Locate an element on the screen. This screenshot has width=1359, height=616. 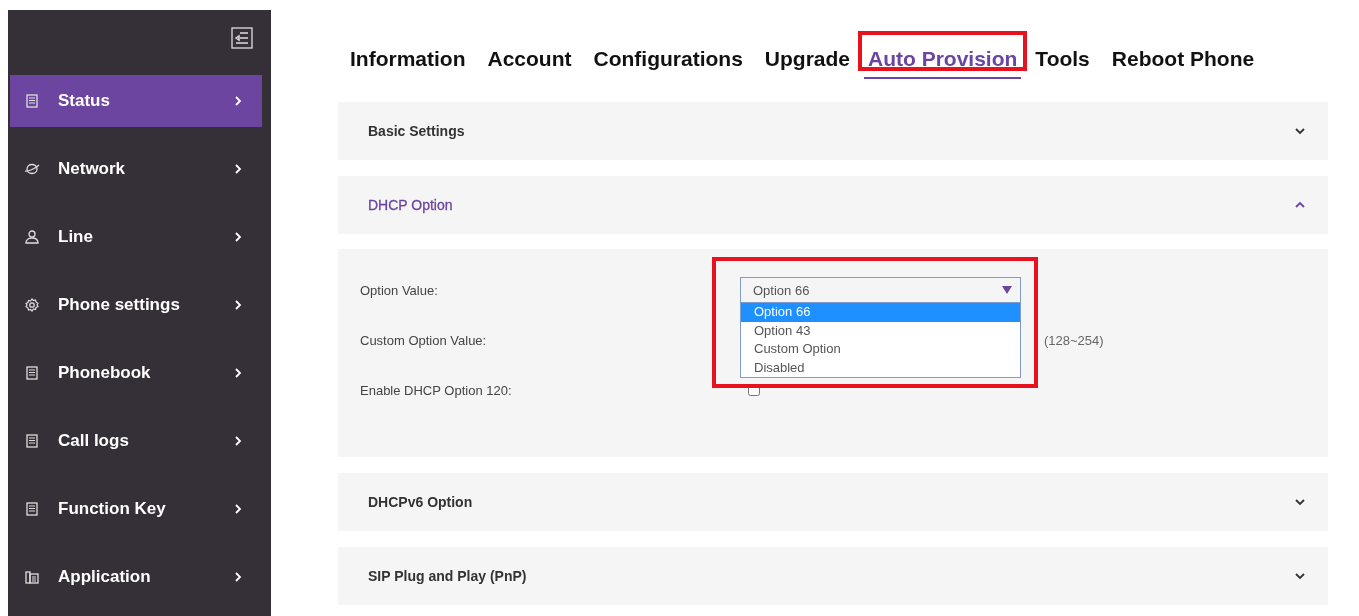
section-title: Basic Settings is located at coordinates (416, 131).